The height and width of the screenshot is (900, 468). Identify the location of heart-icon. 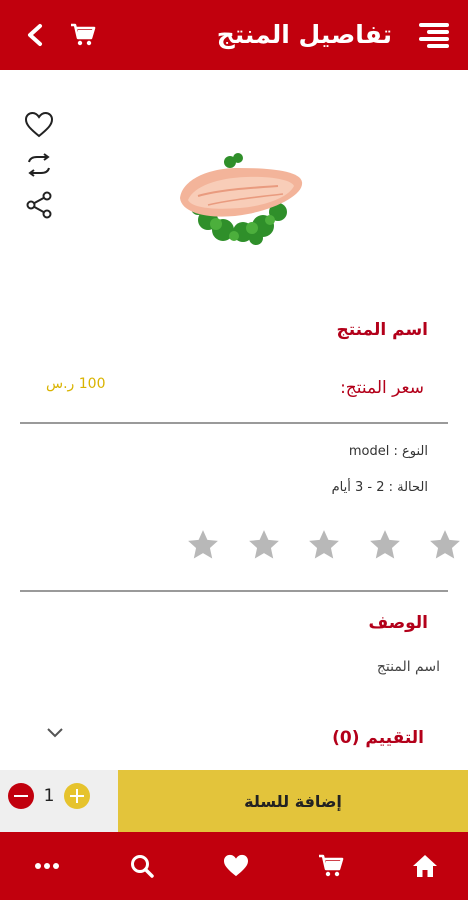
(236, 865).